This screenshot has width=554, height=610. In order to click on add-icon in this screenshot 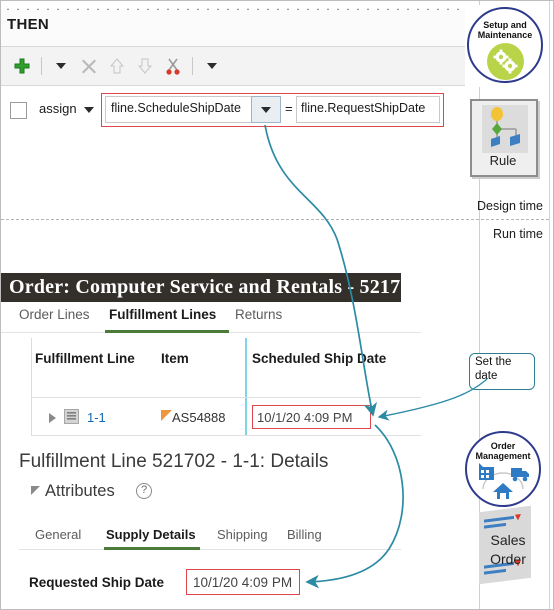, I will do `click(22, 66)`.